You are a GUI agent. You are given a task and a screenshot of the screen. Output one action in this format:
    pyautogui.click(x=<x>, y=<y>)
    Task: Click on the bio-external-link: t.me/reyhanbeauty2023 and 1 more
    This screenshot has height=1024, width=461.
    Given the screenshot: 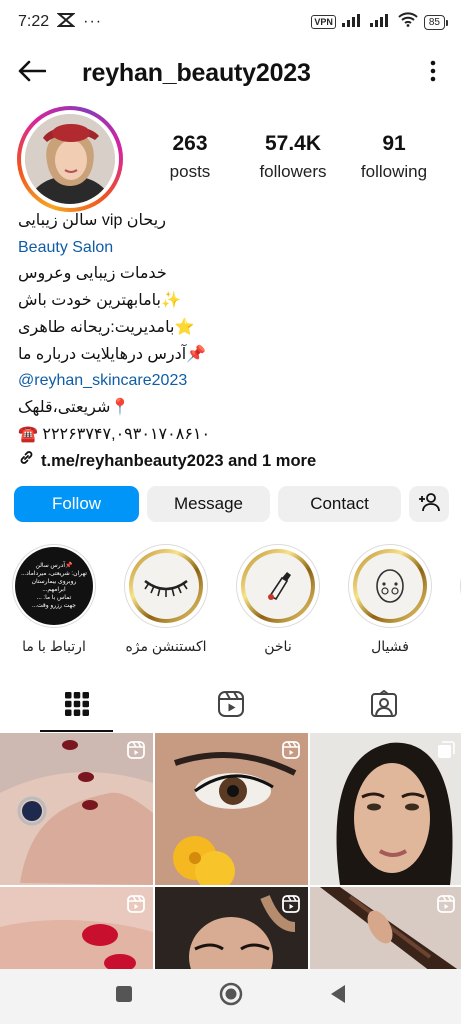 What is the action you would take?
    pyautogui.click(x=233, y=461)
    